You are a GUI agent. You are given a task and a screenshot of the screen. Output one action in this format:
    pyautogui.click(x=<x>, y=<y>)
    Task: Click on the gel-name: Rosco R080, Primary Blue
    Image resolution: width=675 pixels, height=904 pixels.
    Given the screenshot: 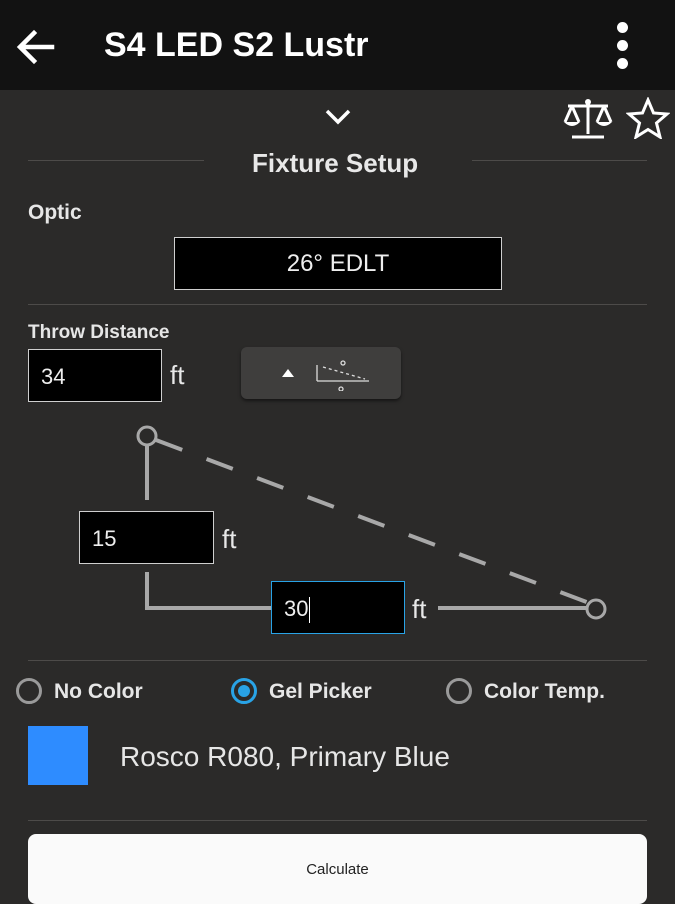 What is the action you would take?
    pyautogui.click(x=285, y=757)
    